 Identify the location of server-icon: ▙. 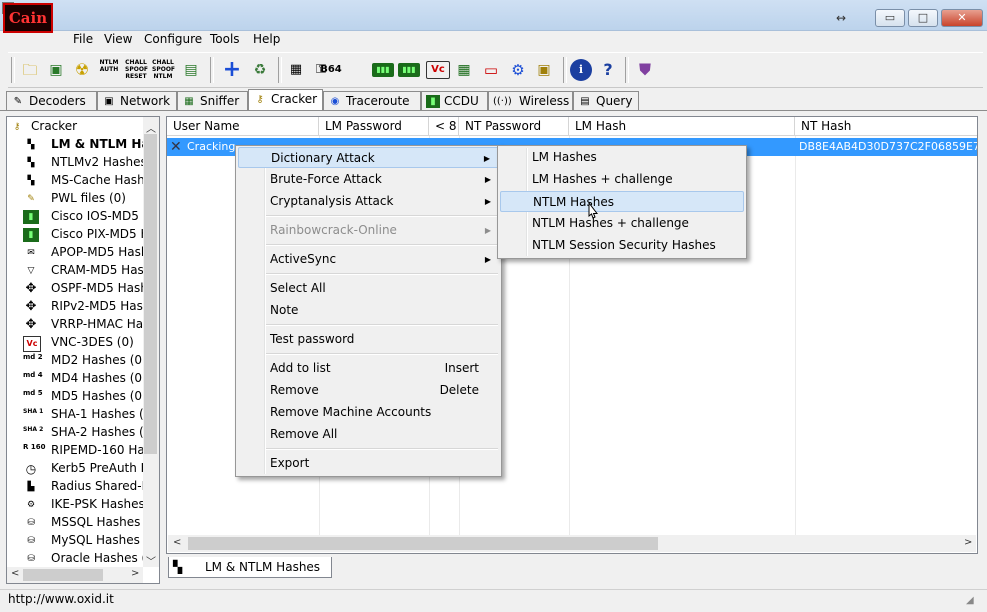
(31, 487).